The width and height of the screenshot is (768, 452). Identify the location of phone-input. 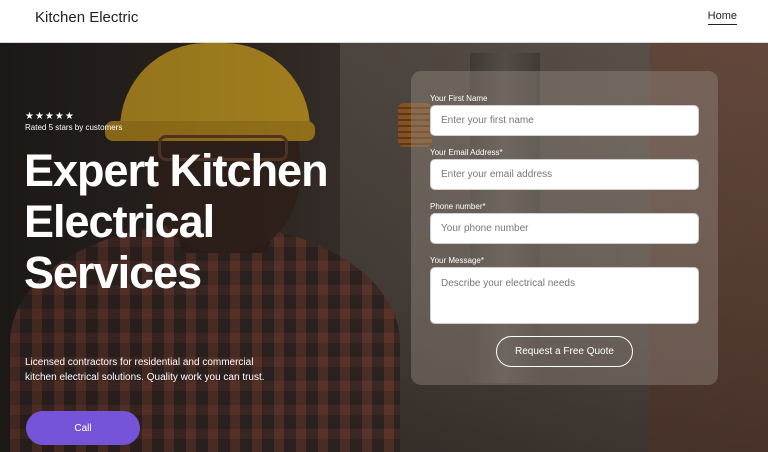
(564, 228).